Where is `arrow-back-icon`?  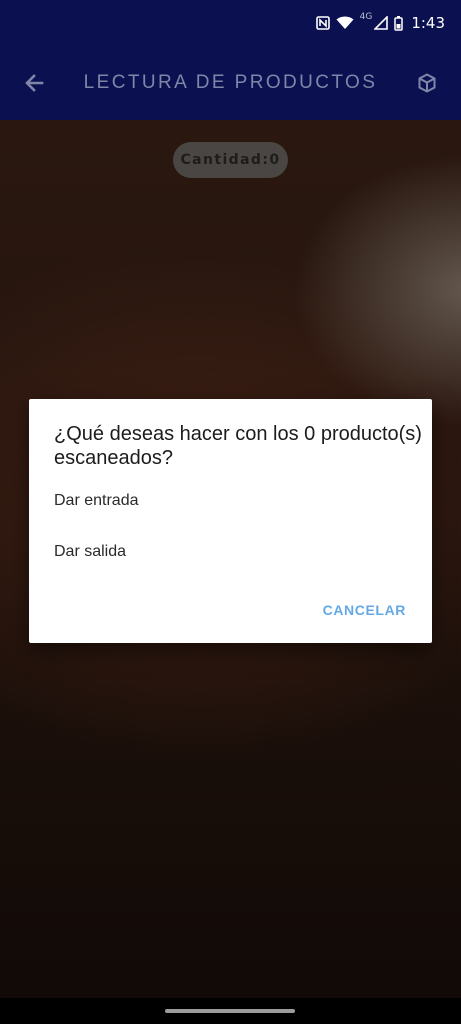
arrow-back-icon is located at coordinates (34, 83).